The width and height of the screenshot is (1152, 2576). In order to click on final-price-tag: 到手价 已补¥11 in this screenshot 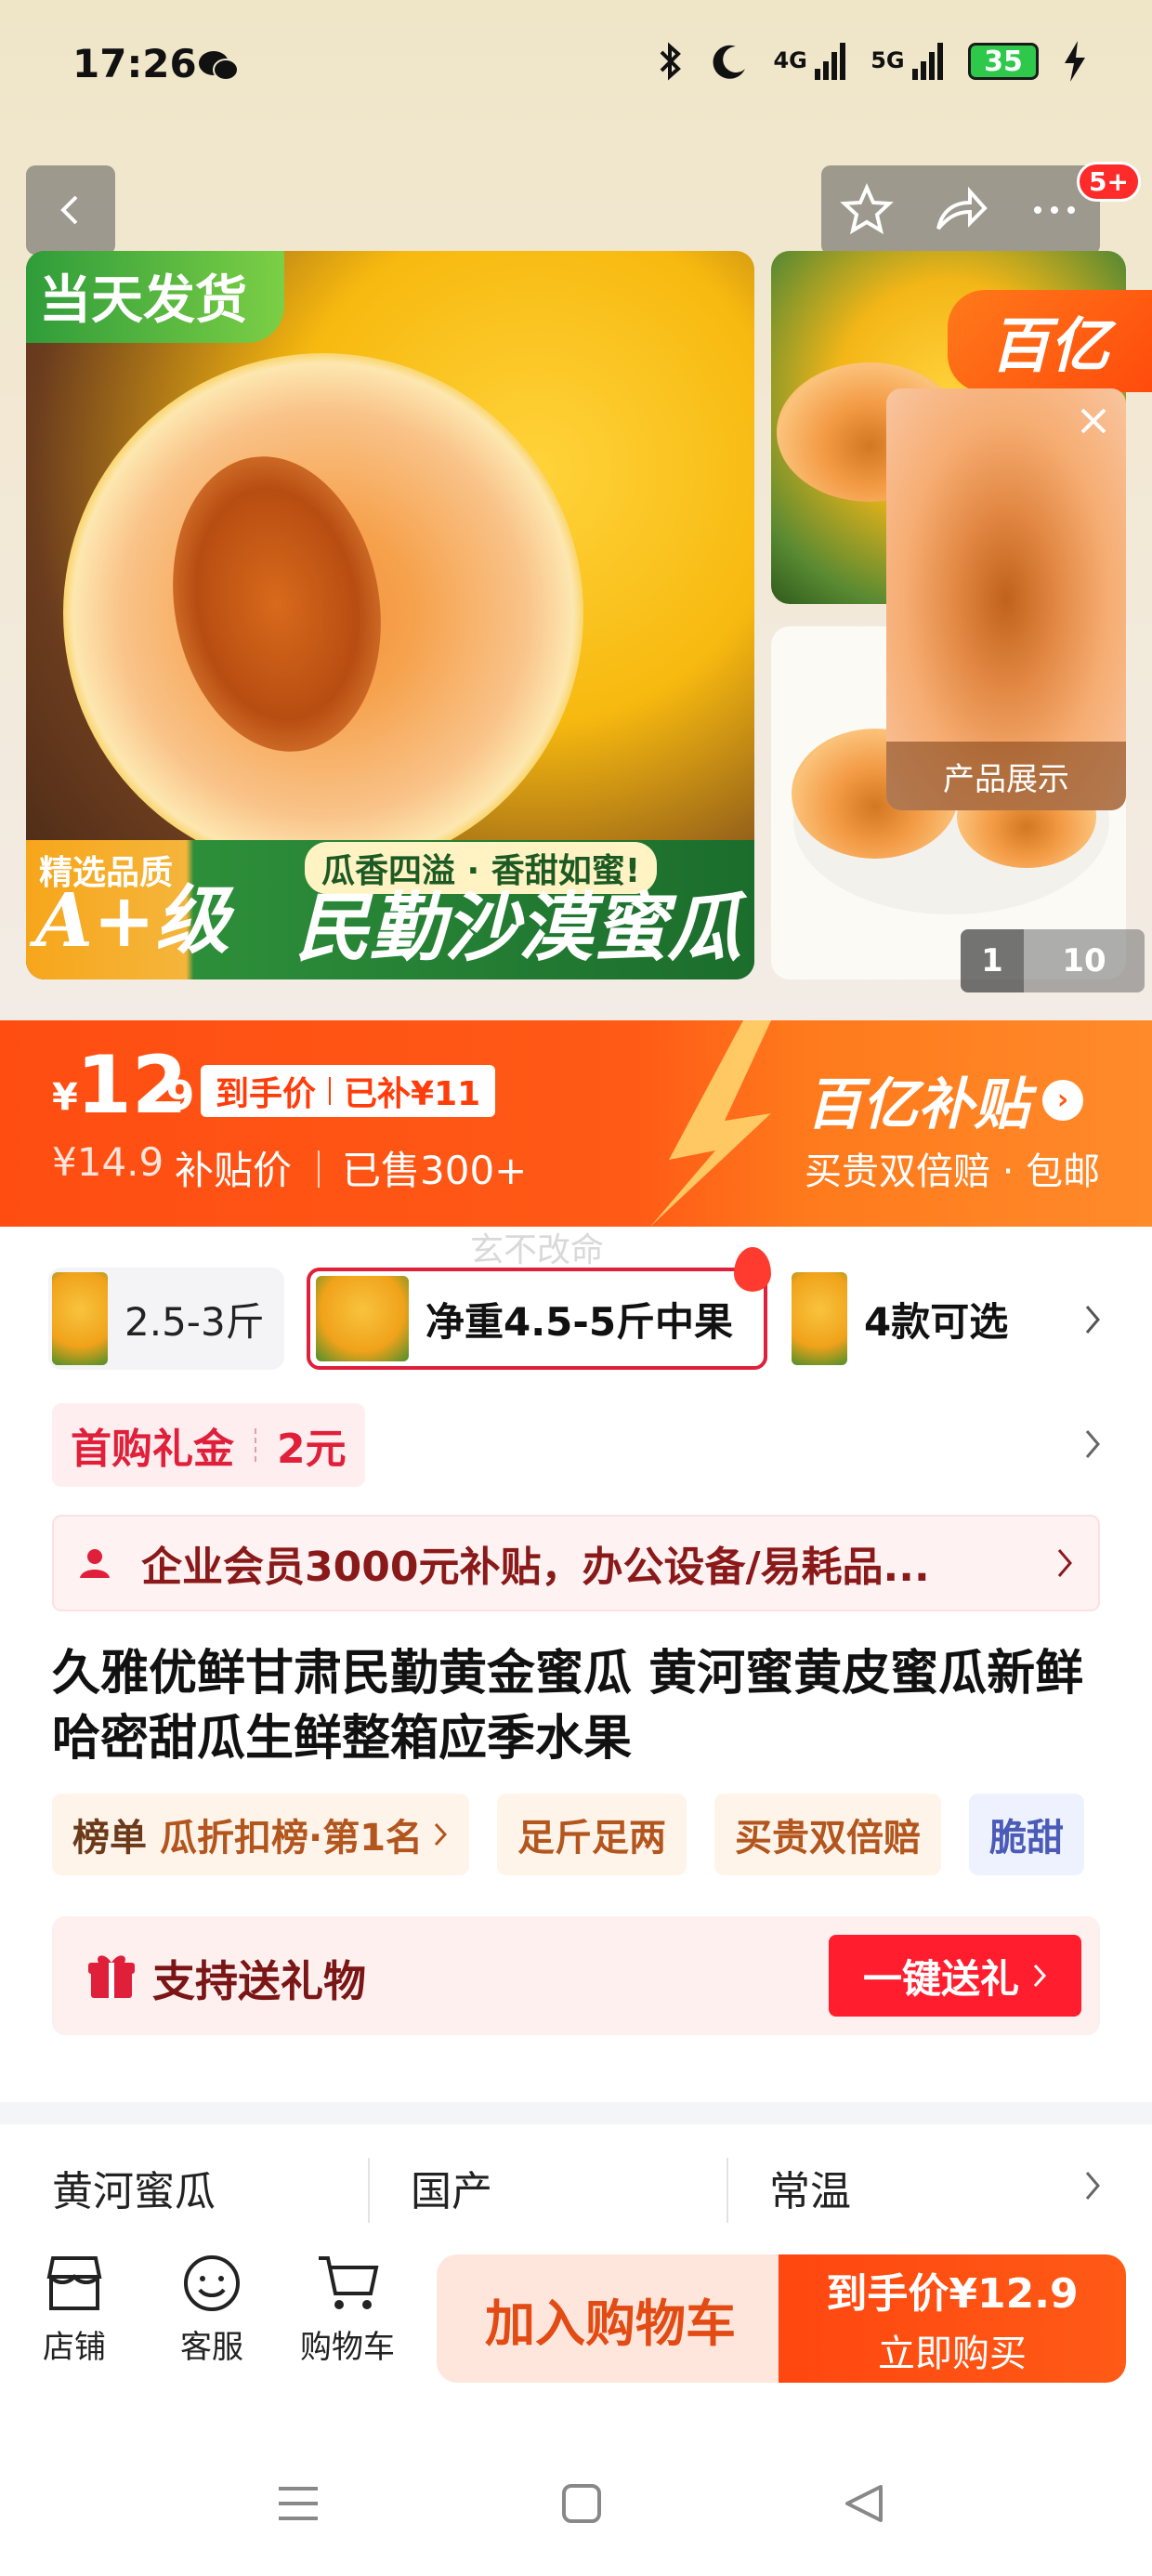, I will do `click(348, 1091)`.